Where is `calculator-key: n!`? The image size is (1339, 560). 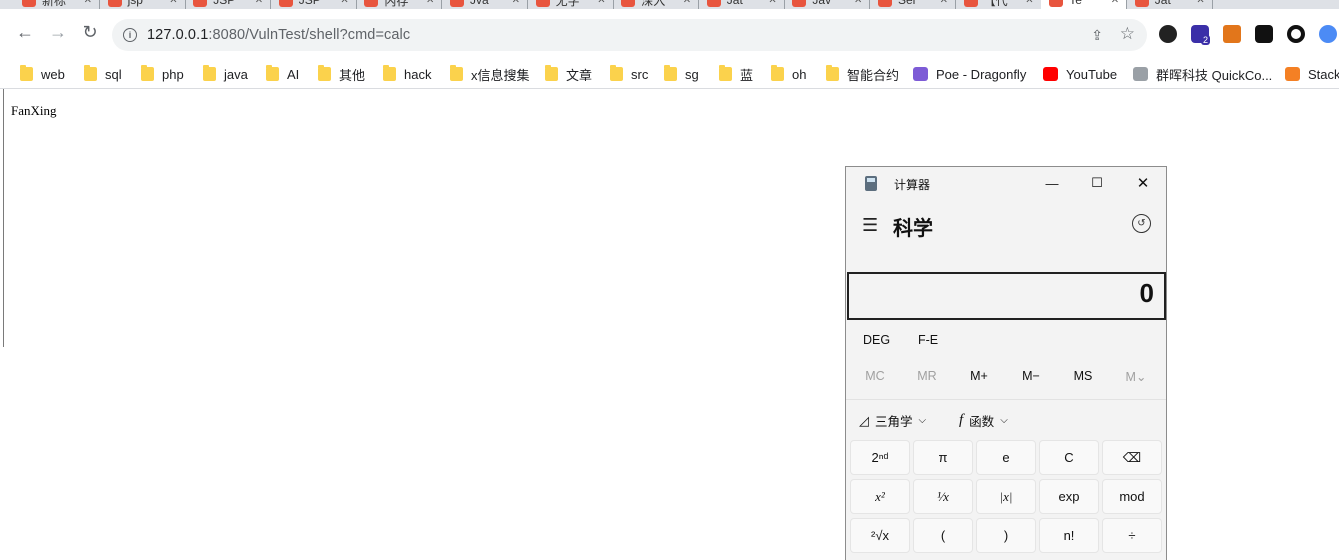
calculator-key: n! is located at coordinates (1069, 535).